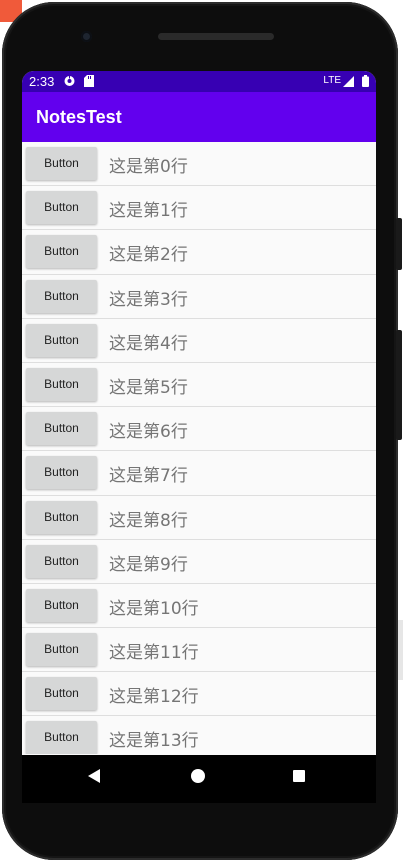 The height and width of the screenshot is (864, 403). What do you see at coordinates (79, 117) in the screenshot?
I see `app-title: NotesTest` at bounding box center [79, 117].